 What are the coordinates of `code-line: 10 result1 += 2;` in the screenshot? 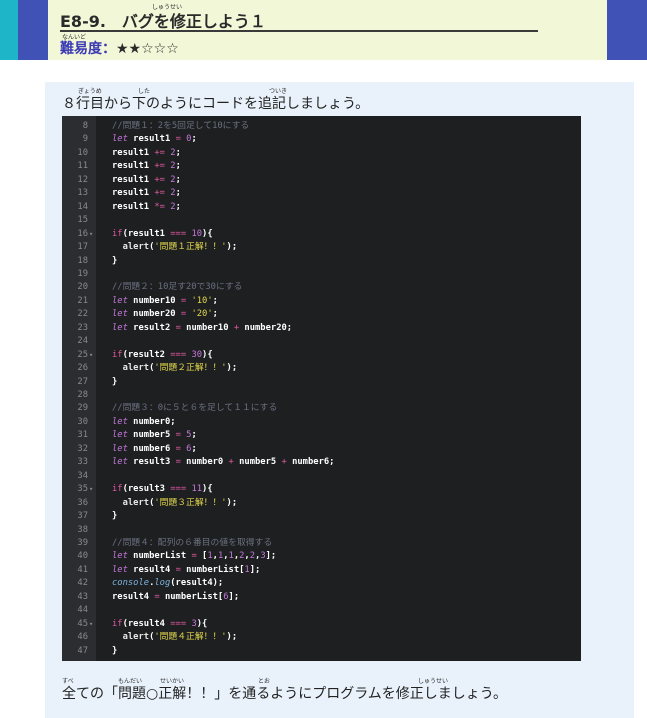 It's located at (321, 153).